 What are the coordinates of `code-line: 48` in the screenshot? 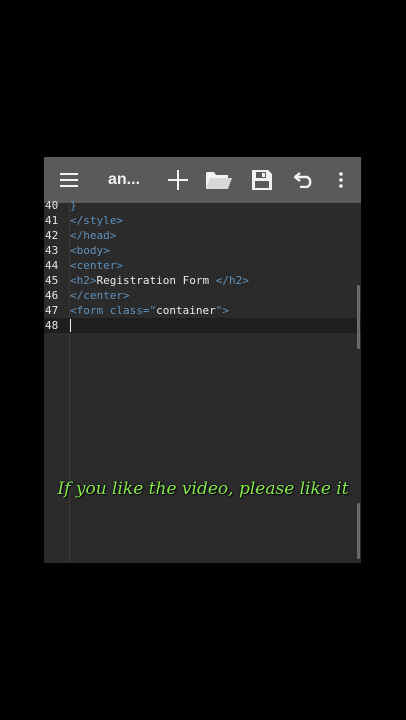 It's located at (202, 325).